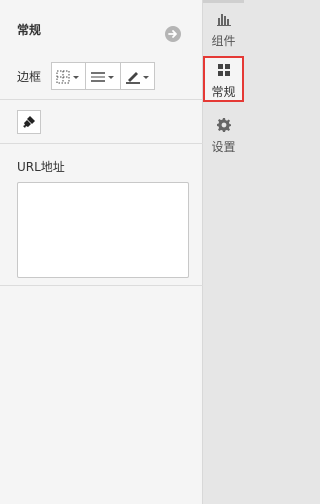  Describe the element at coordinates (223, 147) in the screenshot. I see `sidebar-item-label: 设置` at that location.